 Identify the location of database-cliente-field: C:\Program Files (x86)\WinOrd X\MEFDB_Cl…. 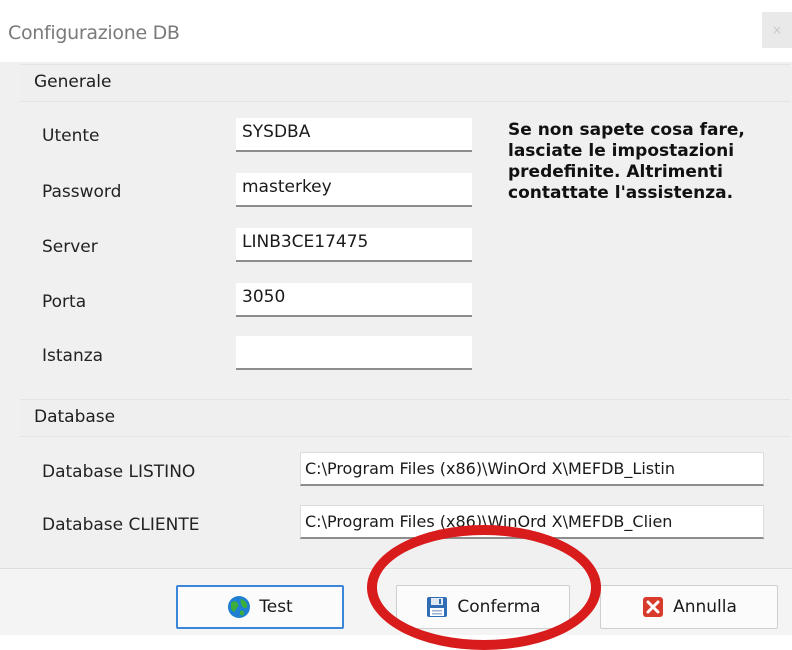
(532, 522).